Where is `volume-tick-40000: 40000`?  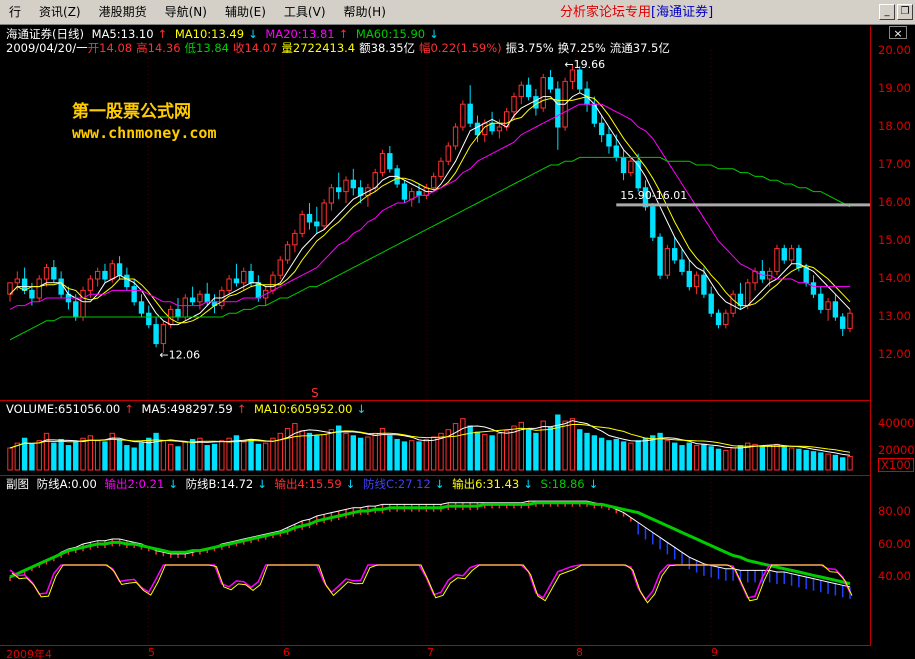
volume-tick-40000: 40000 is located at coordinates (896, 423).